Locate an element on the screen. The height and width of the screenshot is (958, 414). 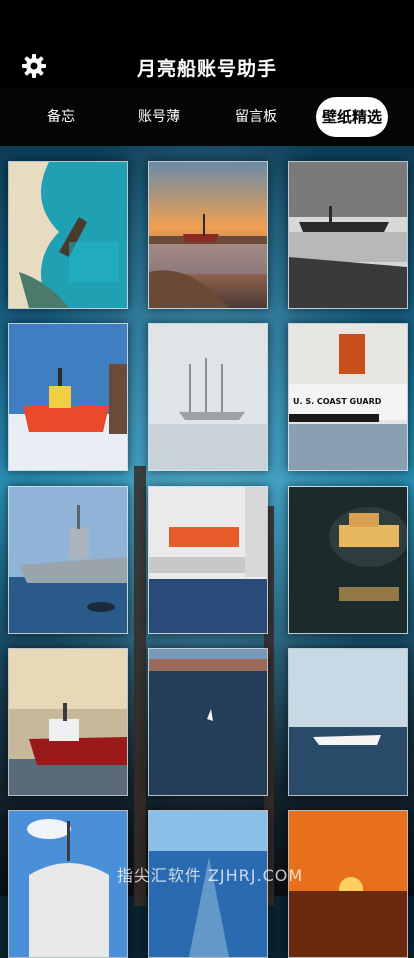
tab-memo: 备忘 is located at coordinates (61, 117).